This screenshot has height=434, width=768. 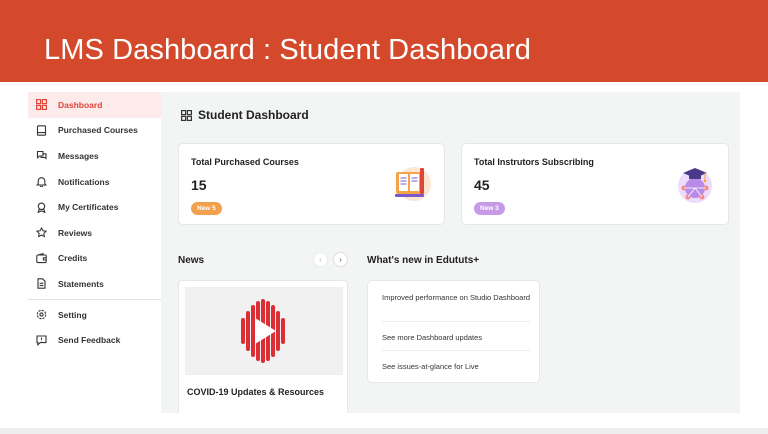 I want to click on new-badge: New 5, so click(x=206, y=208).